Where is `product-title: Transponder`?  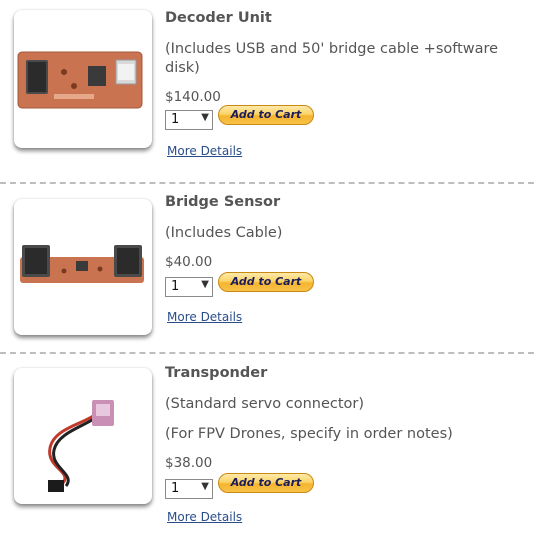
product-title: Transponder is located at coordinates (216, 373).